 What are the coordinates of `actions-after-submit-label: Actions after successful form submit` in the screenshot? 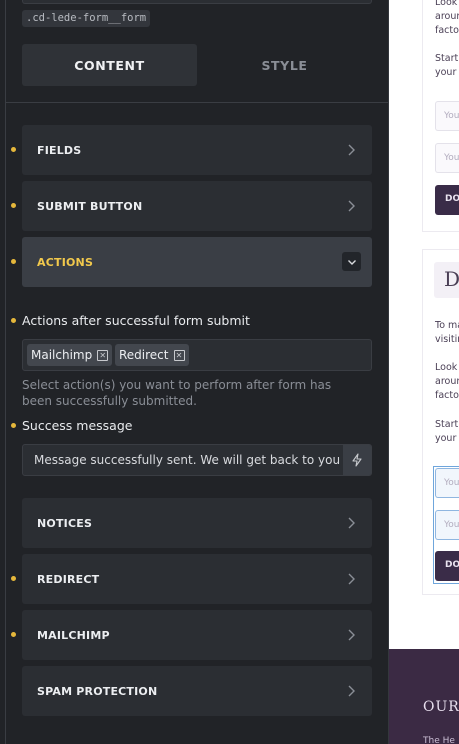 It's located at (136, 320).